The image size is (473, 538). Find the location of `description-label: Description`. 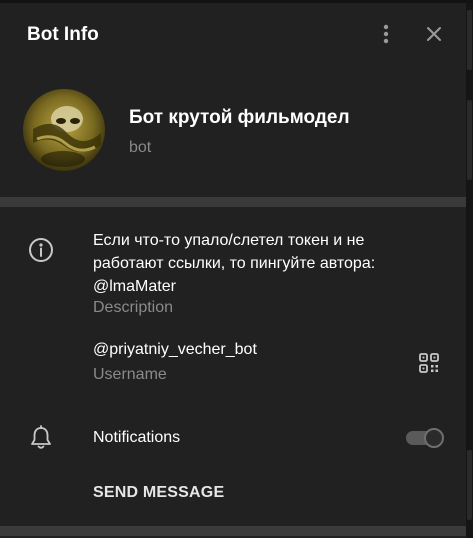

description-label: Description is located at coordinates (133, 307).